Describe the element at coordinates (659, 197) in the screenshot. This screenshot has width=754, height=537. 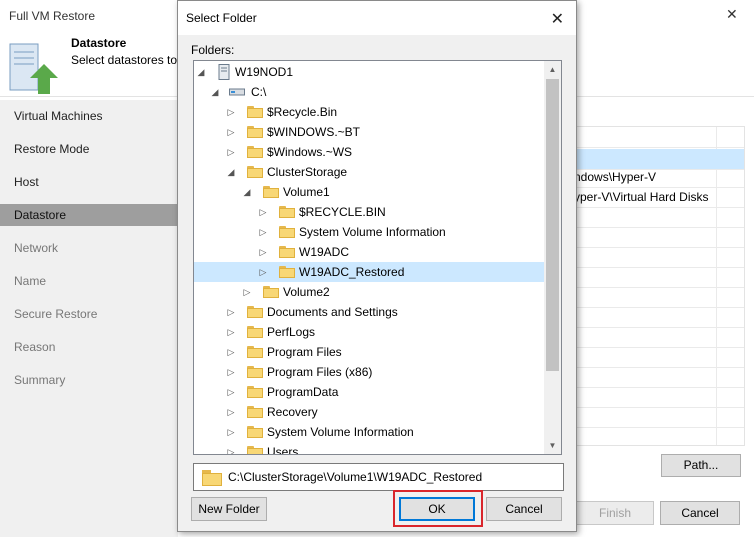
I see `table-row: yper-V\Virtual Hard Disks` at that location.